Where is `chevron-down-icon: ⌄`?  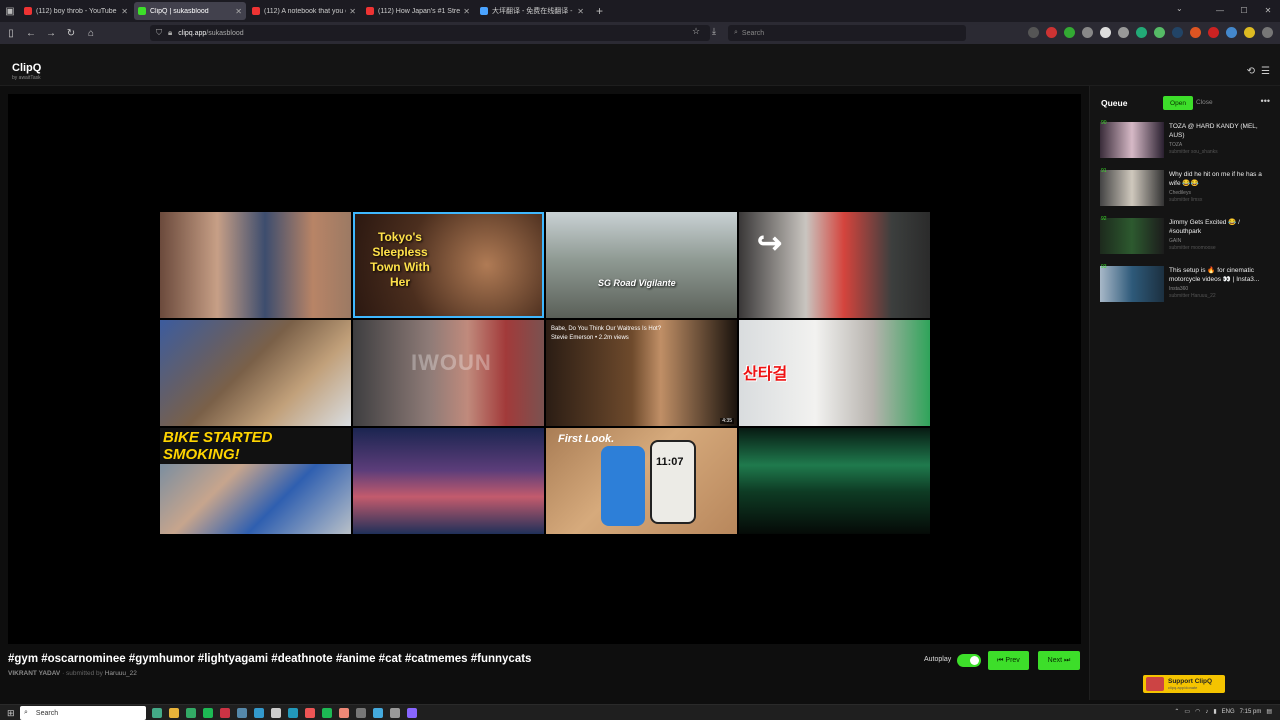 chevron-down-icon: ⌄ is located at coordinates (1179, 8).